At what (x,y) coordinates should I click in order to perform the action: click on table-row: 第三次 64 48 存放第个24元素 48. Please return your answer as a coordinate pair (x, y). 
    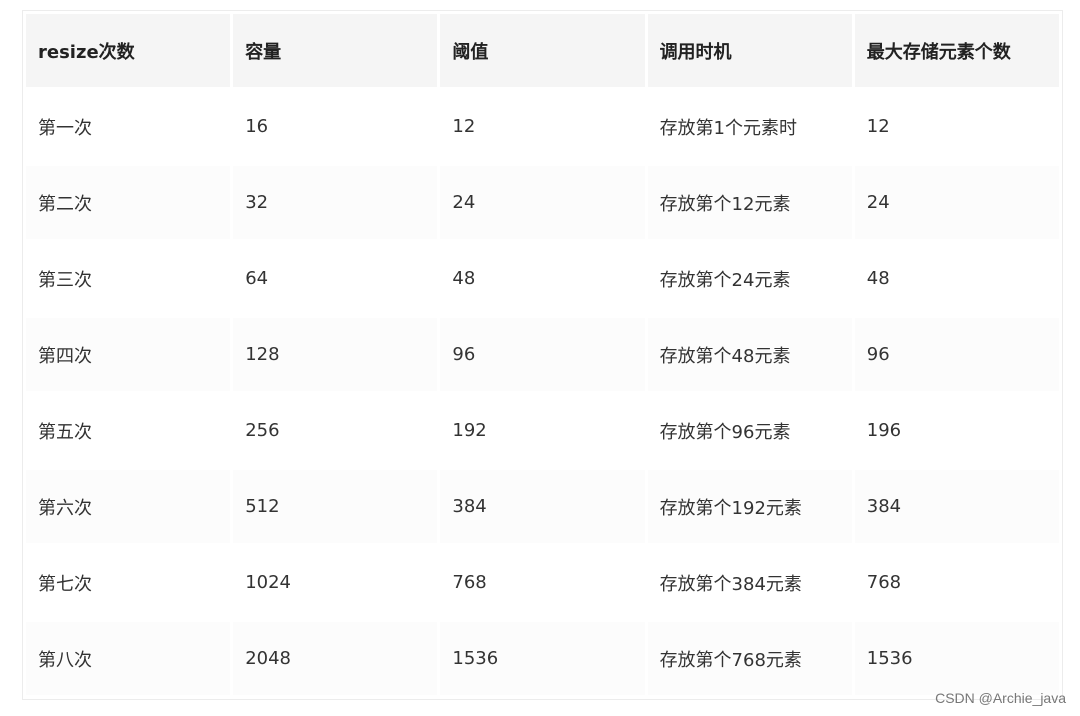
    Looking at the image, I should click on (542, 278).